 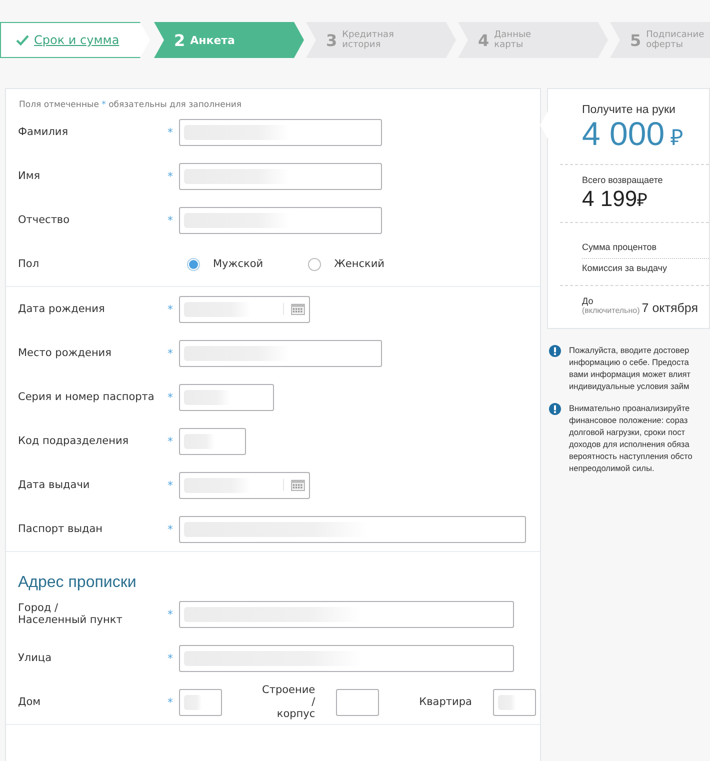 I want to click on section-title: Адрес прописки, so click(x=78, y=582).